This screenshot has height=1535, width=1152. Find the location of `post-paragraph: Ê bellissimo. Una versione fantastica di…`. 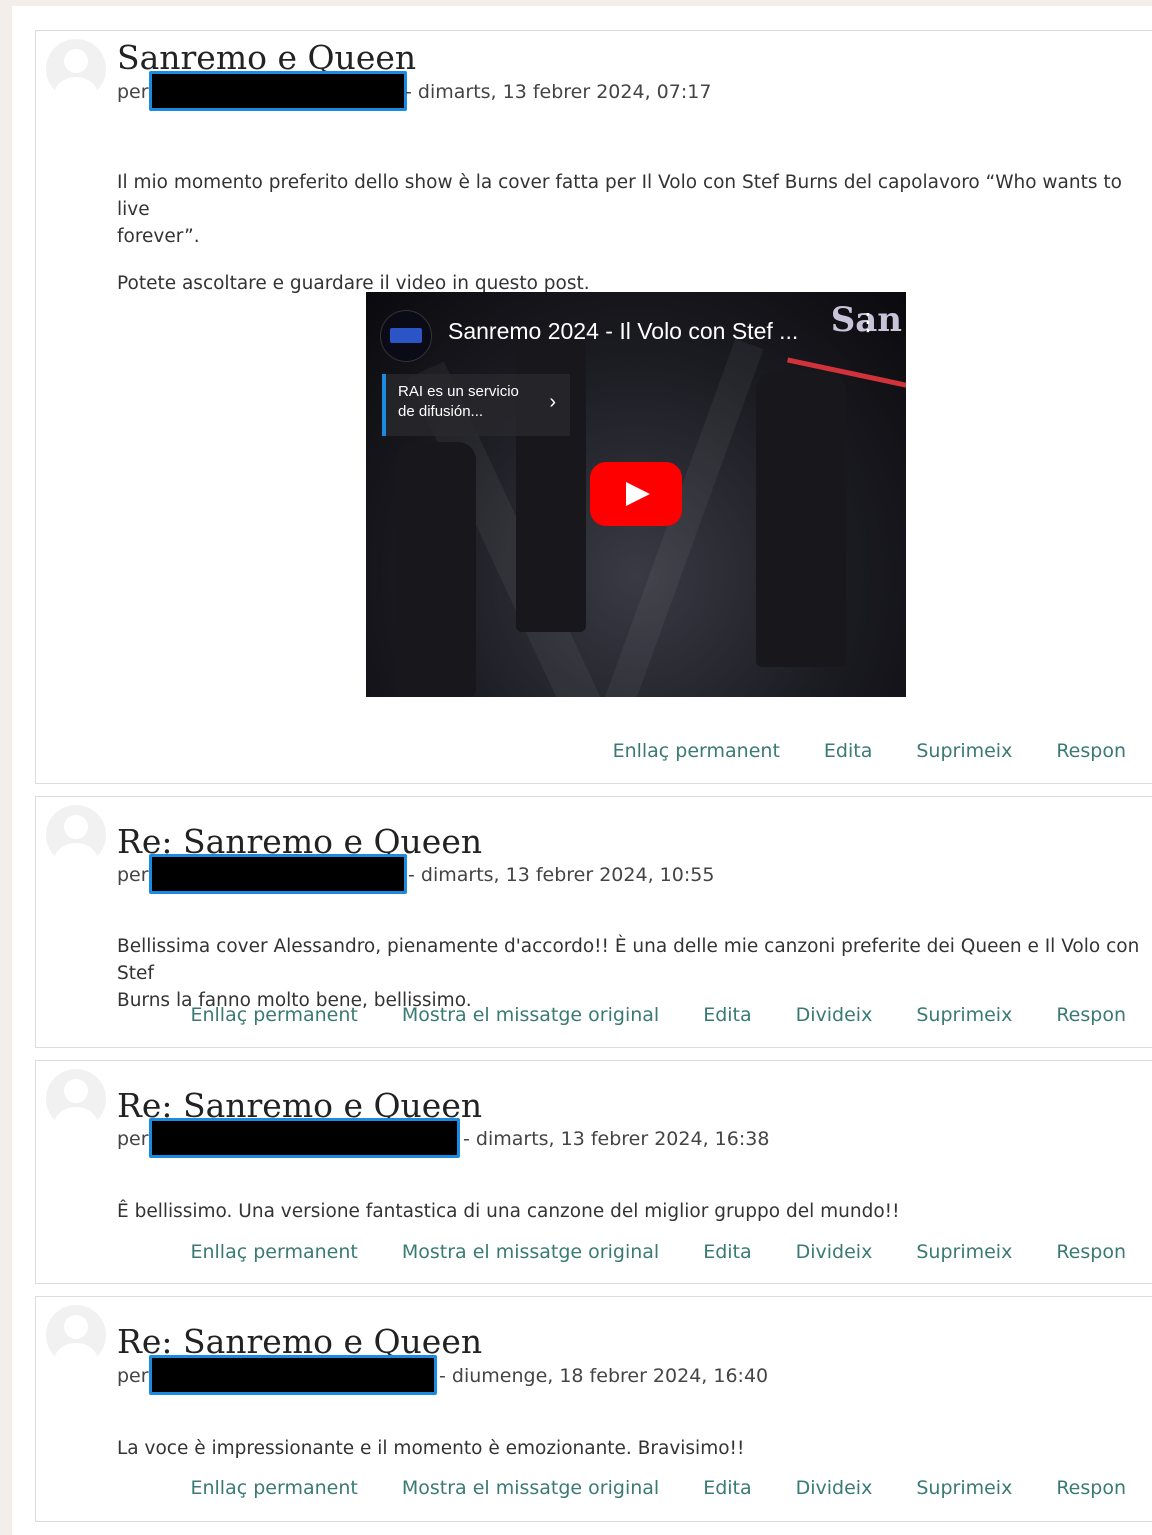

post-paragraph: Ê bellissimo. Una versione fantastica di… is located at coordinates (508, 1211).